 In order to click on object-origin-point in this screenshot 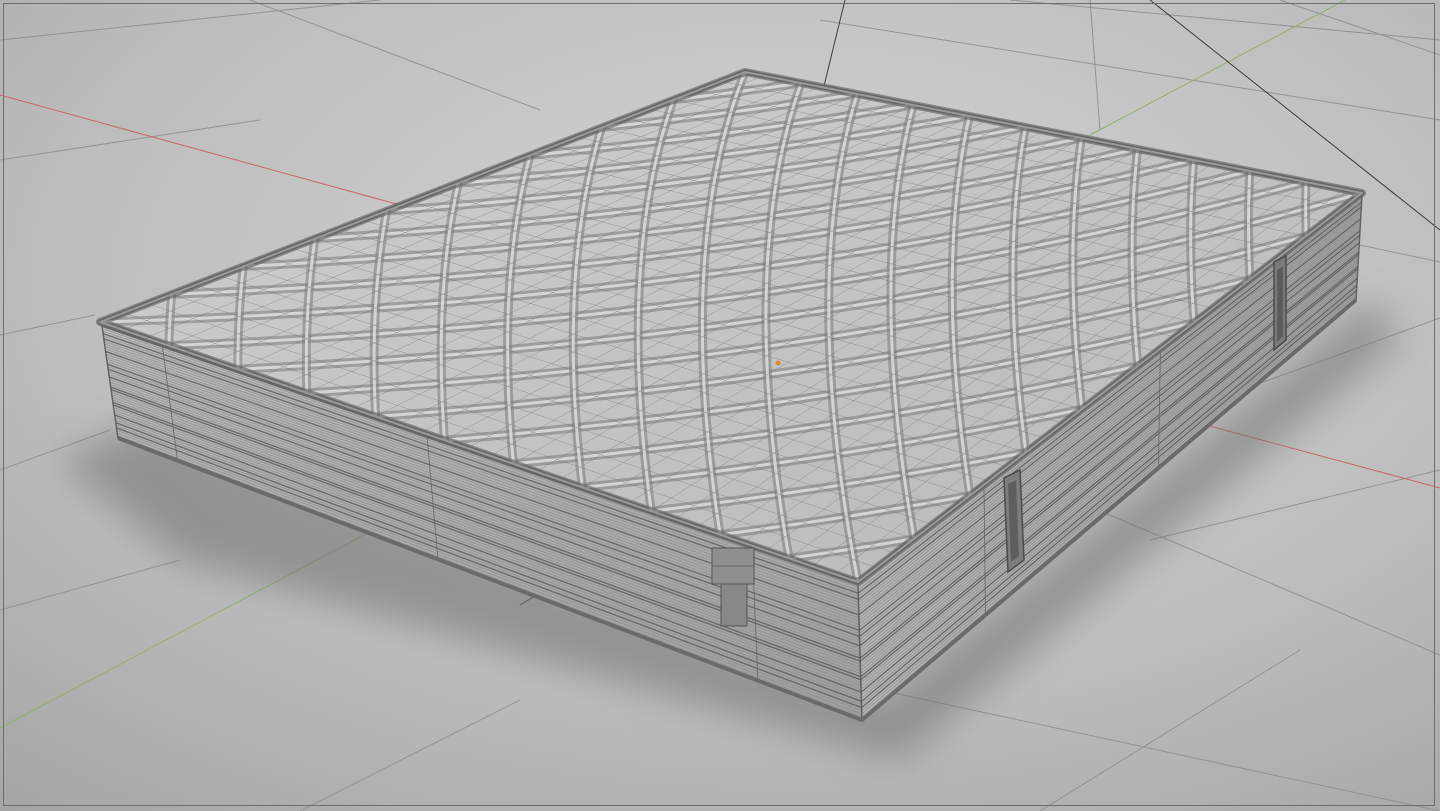, I will do `click(778, 363)`.